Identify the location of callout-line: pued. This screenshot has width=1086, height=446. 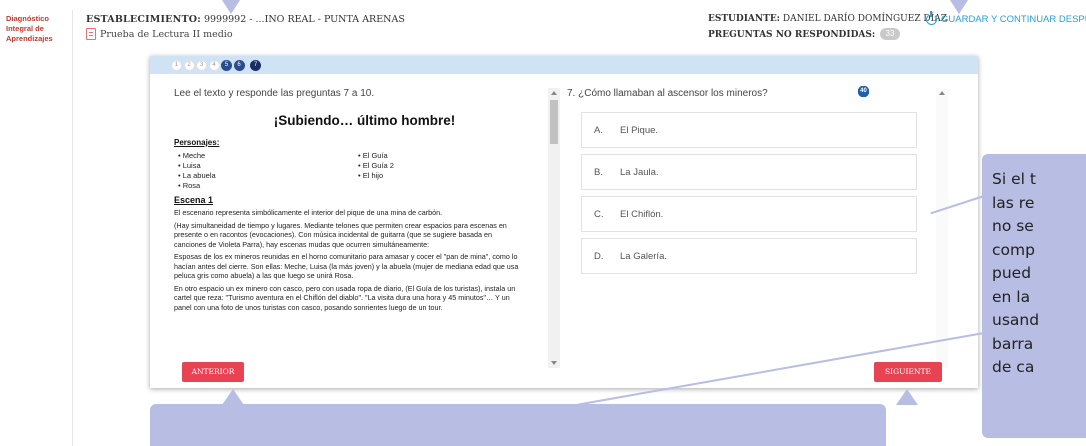
(1012, 273).